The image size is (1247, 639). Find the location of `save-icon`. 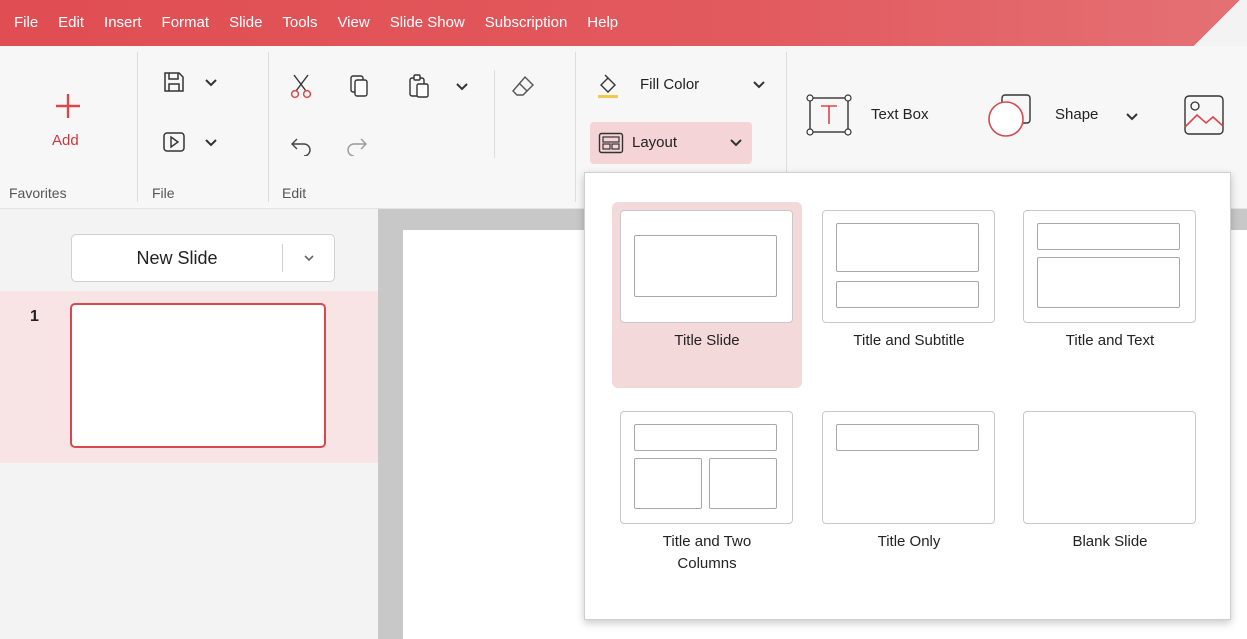

save-icon is located at coordinates (174, 82).